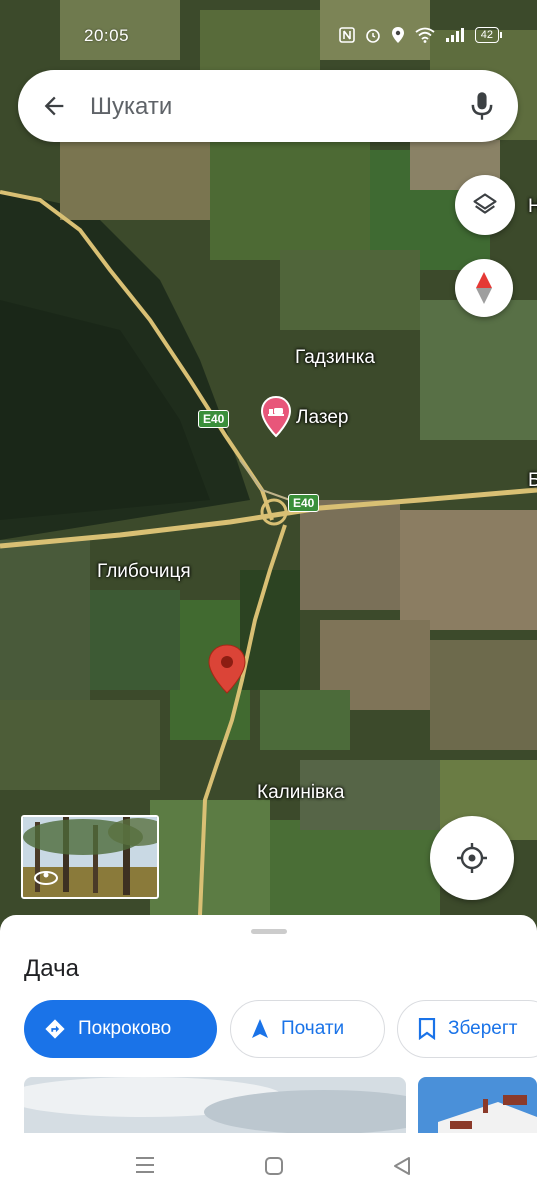 The width and height of the screenshot is (537, 1199). Describe the element at coordinates (55, 1029) in the screenshot. I see `directions-icon` at that location.